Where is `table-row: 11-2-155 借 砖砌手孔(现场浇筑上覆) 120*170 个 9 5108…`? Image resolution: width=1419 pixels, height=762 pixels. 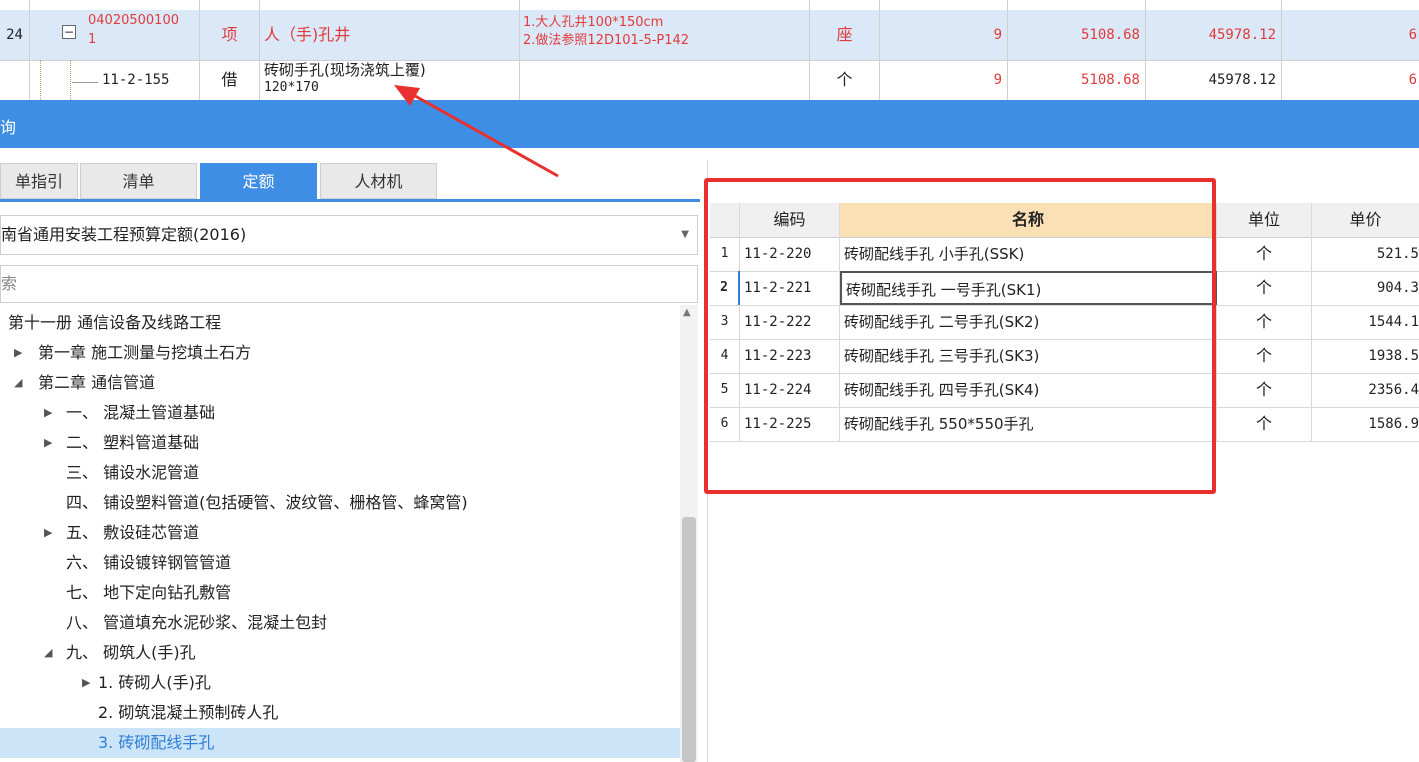
table-row: 11-2-155 借 砖砌手孔(现场浇筑上覆) 120*170 个 9 5108… is located at coordinates (709, 80).